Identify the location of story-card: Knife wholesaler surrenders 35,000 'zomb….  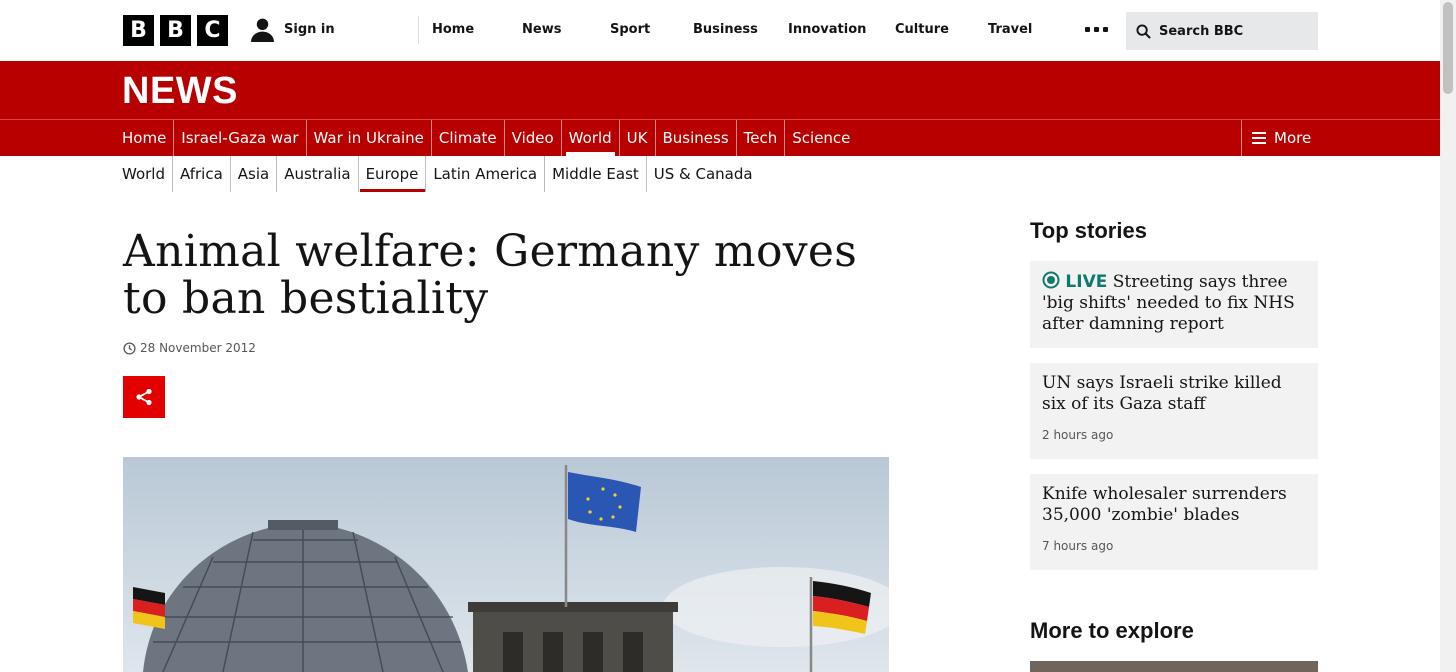
(1174, 522).